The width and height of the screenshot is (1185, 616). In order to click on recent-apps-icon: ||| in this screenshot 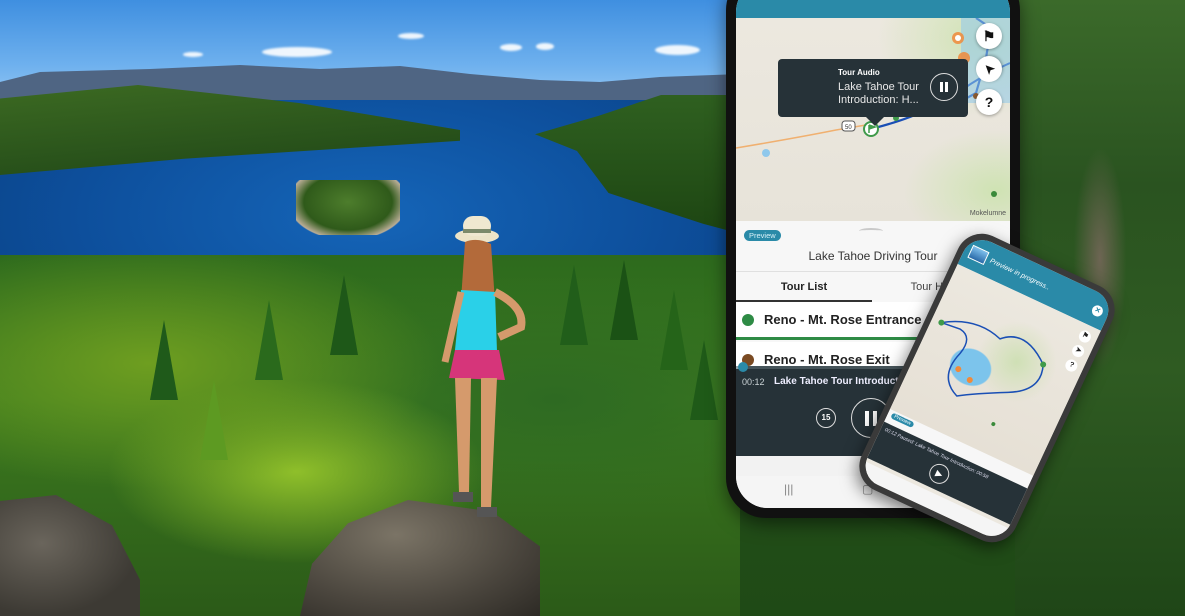, I will do `click(788, 489)`.